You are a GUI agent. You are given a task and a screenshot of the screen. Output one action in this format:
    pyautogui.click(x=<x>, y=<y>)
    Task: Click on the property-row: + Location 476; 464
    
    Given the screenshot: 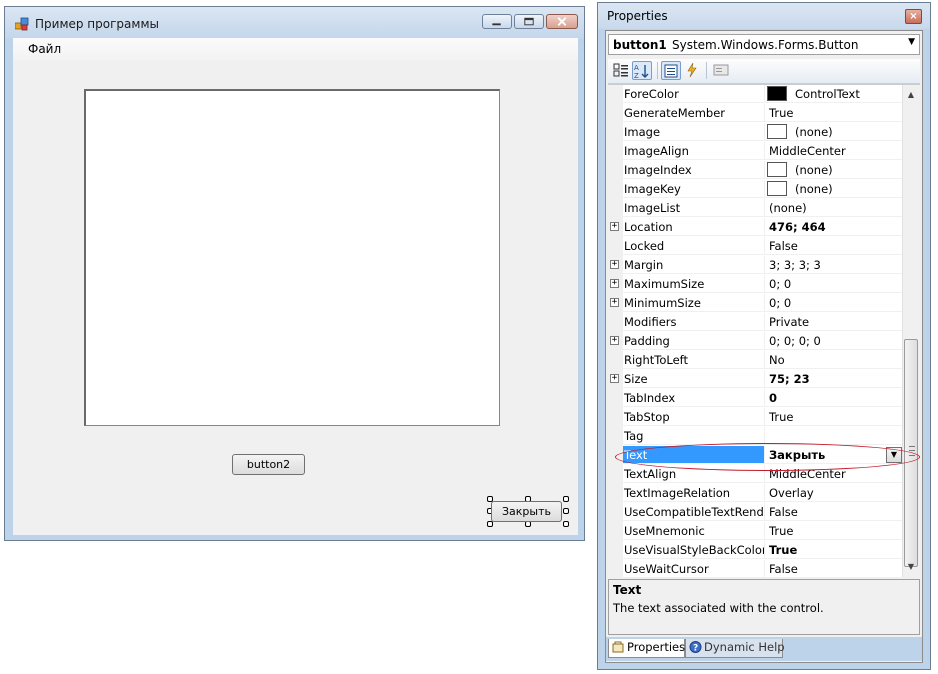 What is the action you would take?
    pyautogui.click(x=756, y=227)
    